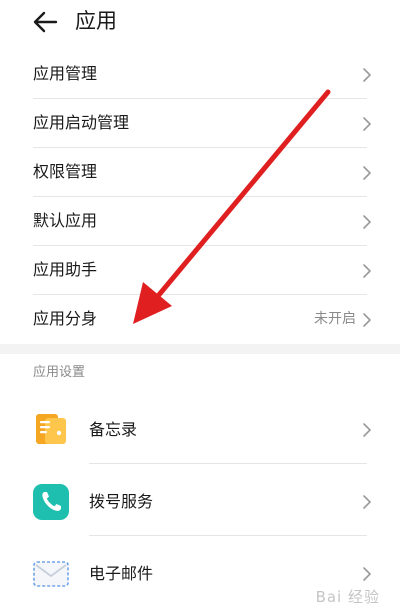 This screenshot has height=613, width=400. Describe the element at coordinates (200, 24) in the screenshot. I see `app-header: 应用` at that location.